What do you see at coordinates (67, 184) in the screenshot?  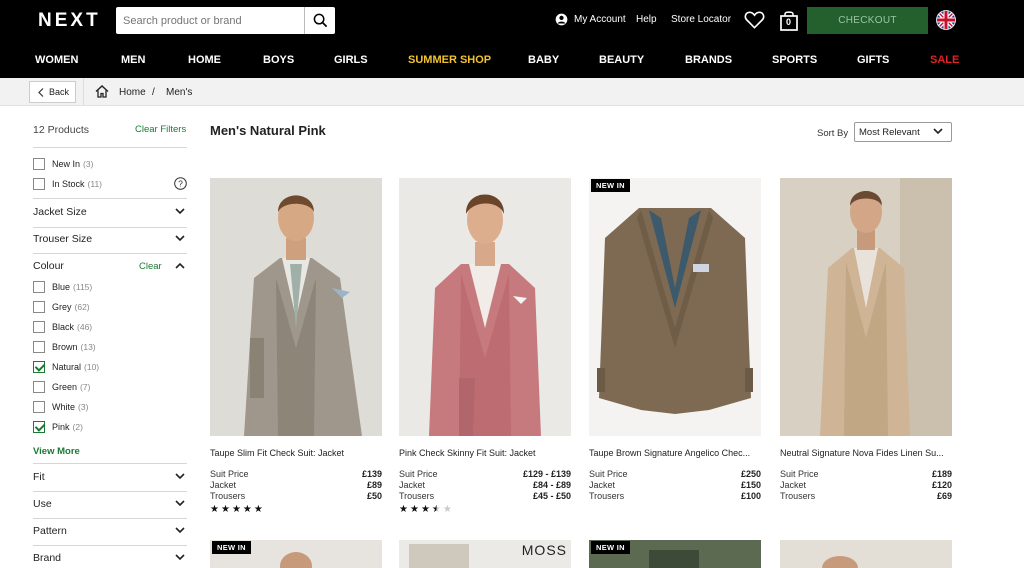 I see `filter-in-stock: In Stock (11)` at bounding box center [67, 184].